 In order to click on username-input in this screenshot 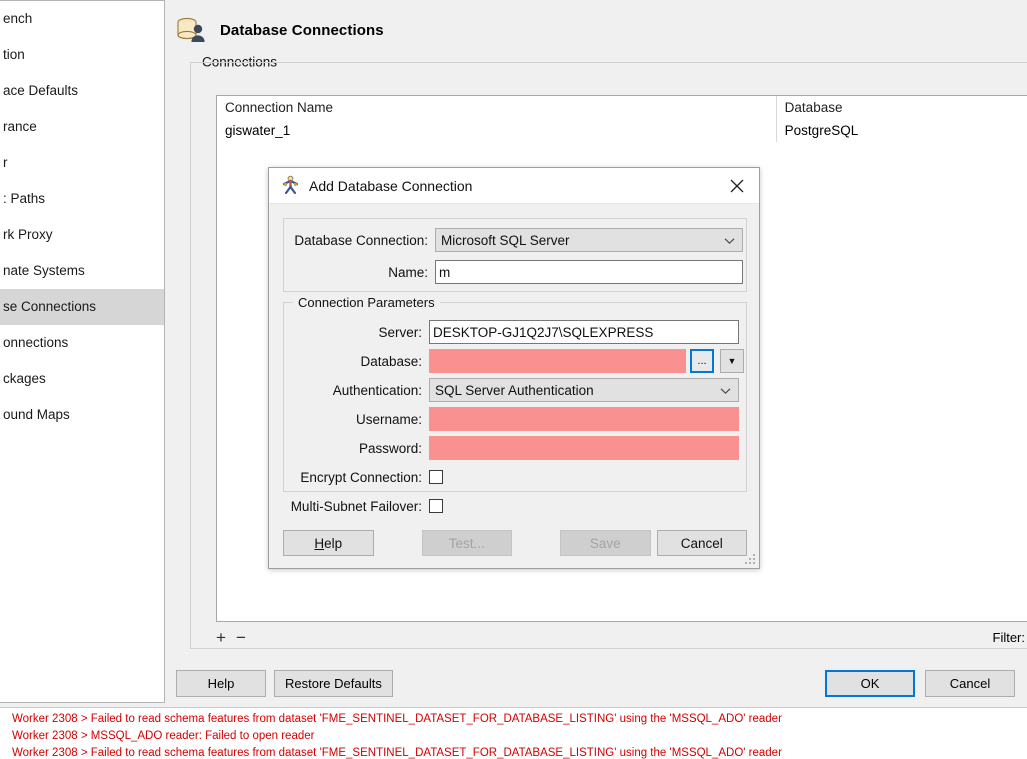, I will do `click(584, 419)`.